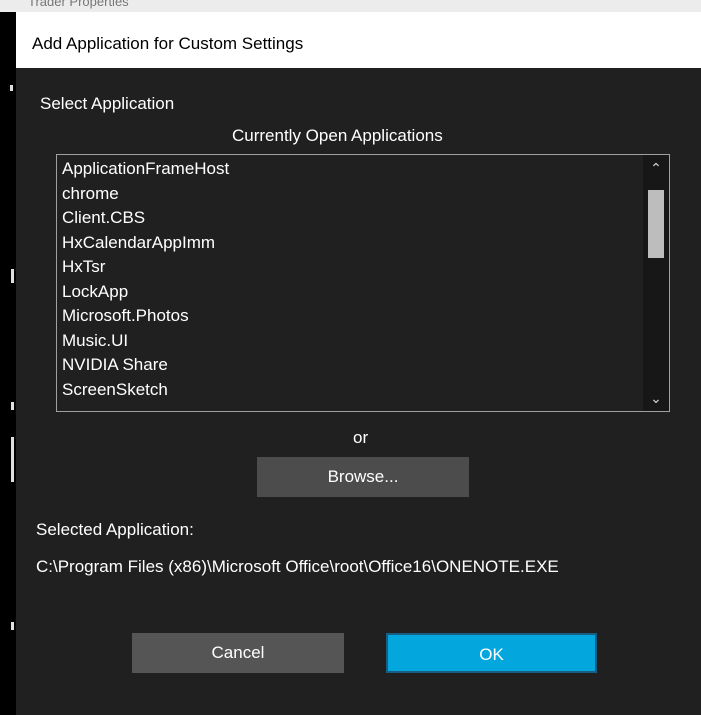 The image size is (701, 715). I want to click on ok-button: OK, so click(491, 653).